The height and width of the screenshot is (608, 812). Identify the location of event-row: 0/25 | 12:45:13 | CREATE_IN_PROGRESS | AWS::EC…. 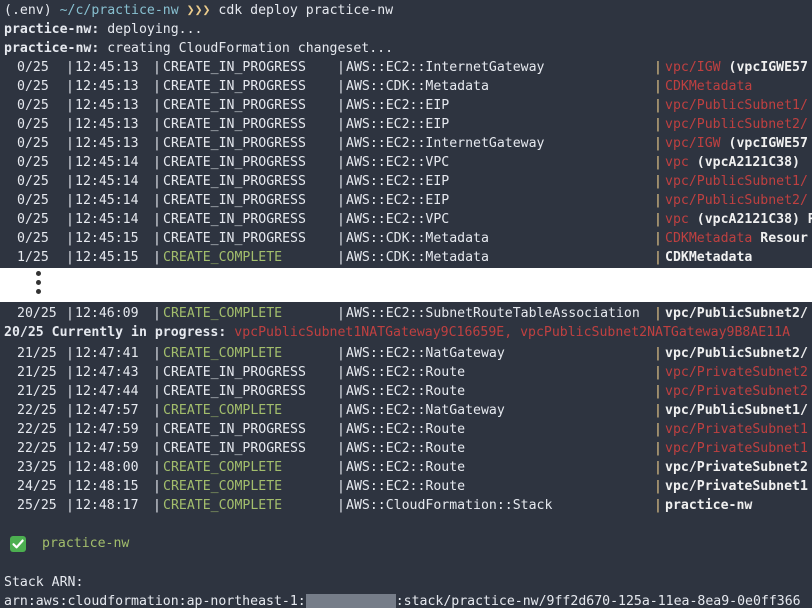
(406, 105).